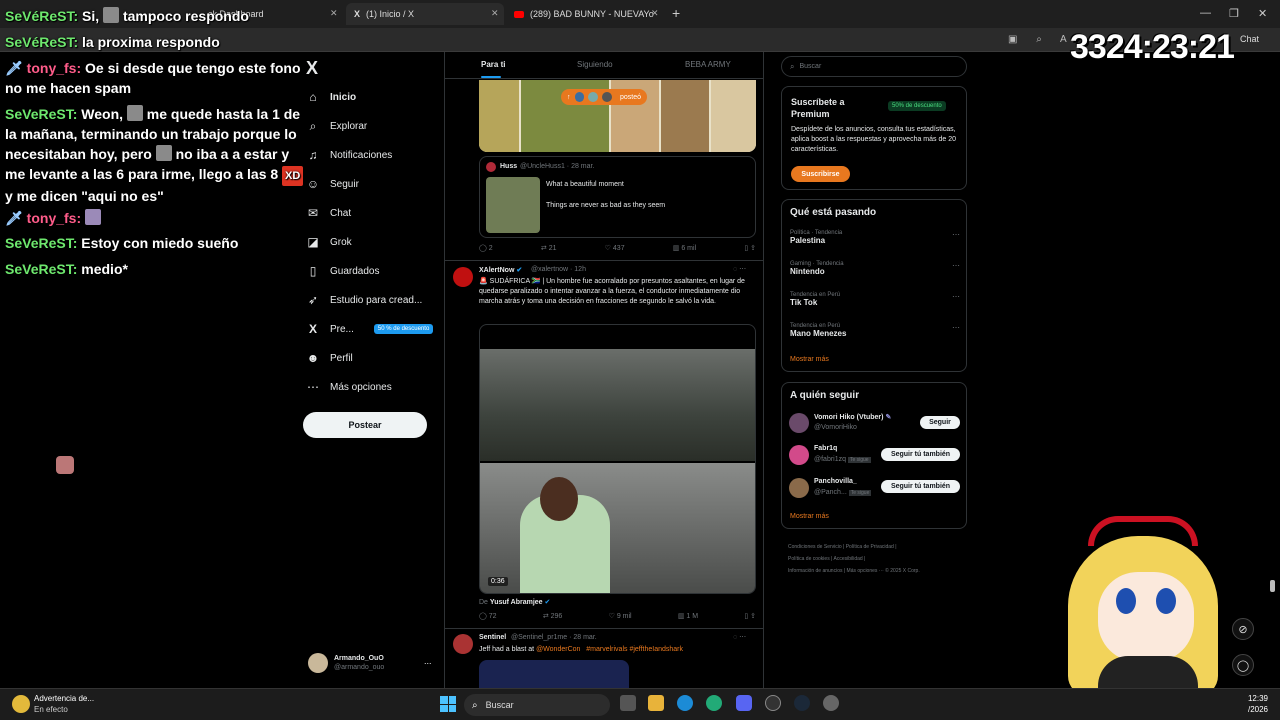 Image resolution: width=1280 pixels, height=720 pixels. Describe the element at coordinates (1205, 13) in the screenshot. I see `minimize-button: —` at that location.